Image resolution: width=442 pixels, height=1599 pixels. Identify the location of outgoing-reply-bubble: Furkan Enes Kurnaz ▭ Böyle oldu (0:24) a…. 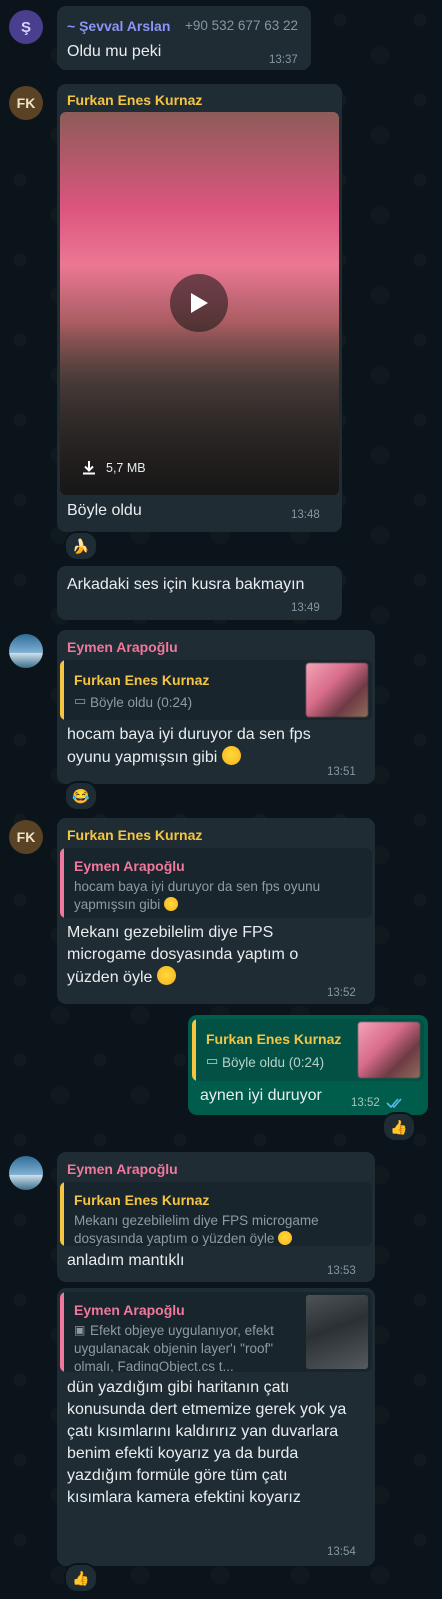
(308, 1065).